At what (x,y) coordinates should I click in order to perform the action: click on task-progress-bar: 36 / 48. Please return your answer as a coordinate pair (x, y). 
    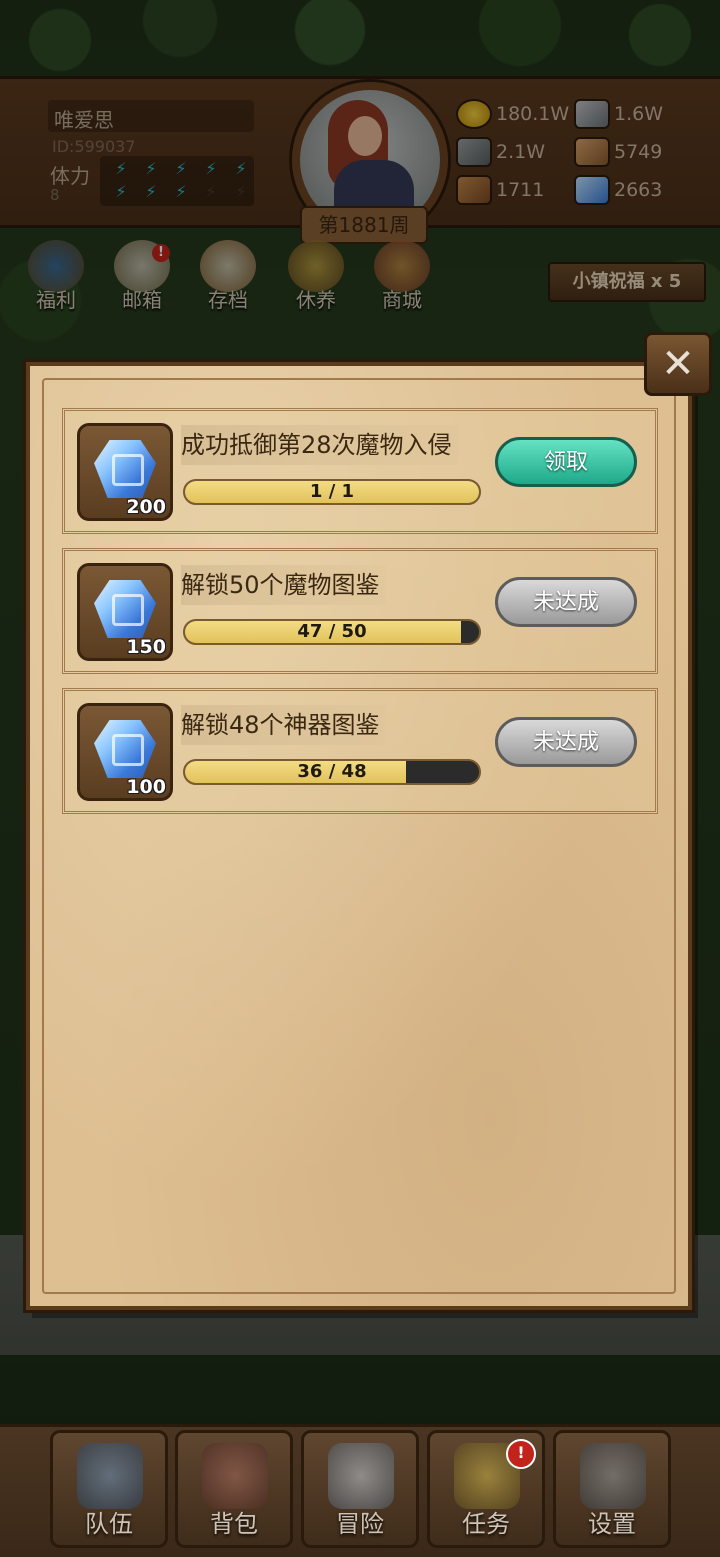
    Looking at the image, I should click on (332, 772).